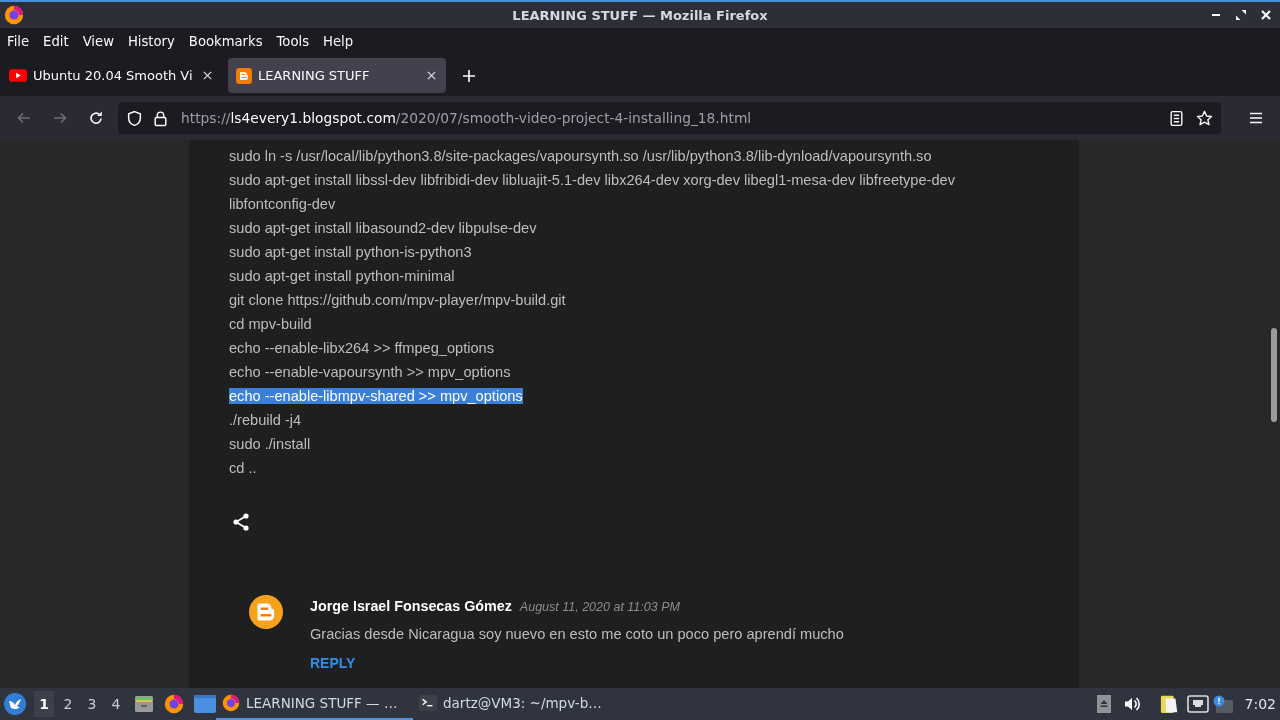 The height and width of the screenshot is (720, 1280). What do you see at coordinates (1274, 375) in the screenshot?
I see `scrollbar-thumb` at bounding box center [1274, 375].